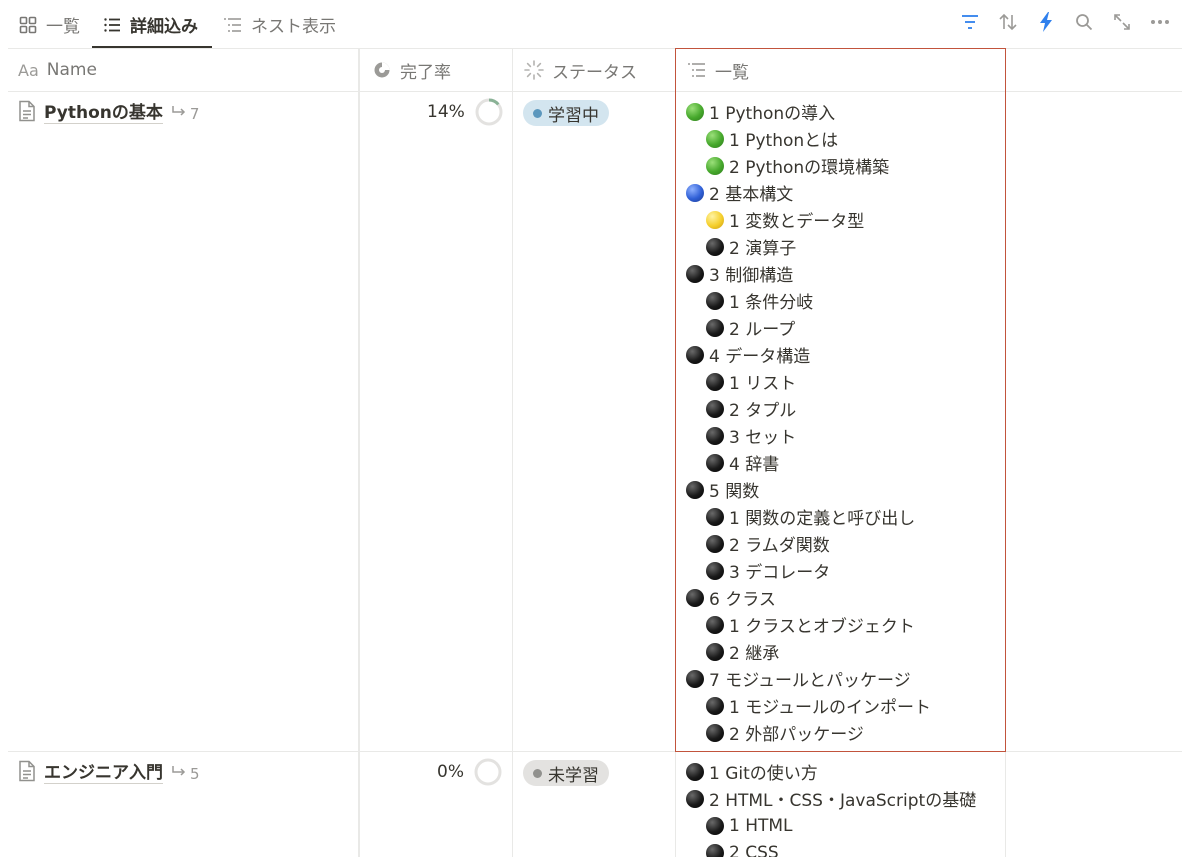  What do you see at coordinates (164, 27) in the screenshot?
I see `tab-label: 詳細込み` at bounding box center [164, 27].